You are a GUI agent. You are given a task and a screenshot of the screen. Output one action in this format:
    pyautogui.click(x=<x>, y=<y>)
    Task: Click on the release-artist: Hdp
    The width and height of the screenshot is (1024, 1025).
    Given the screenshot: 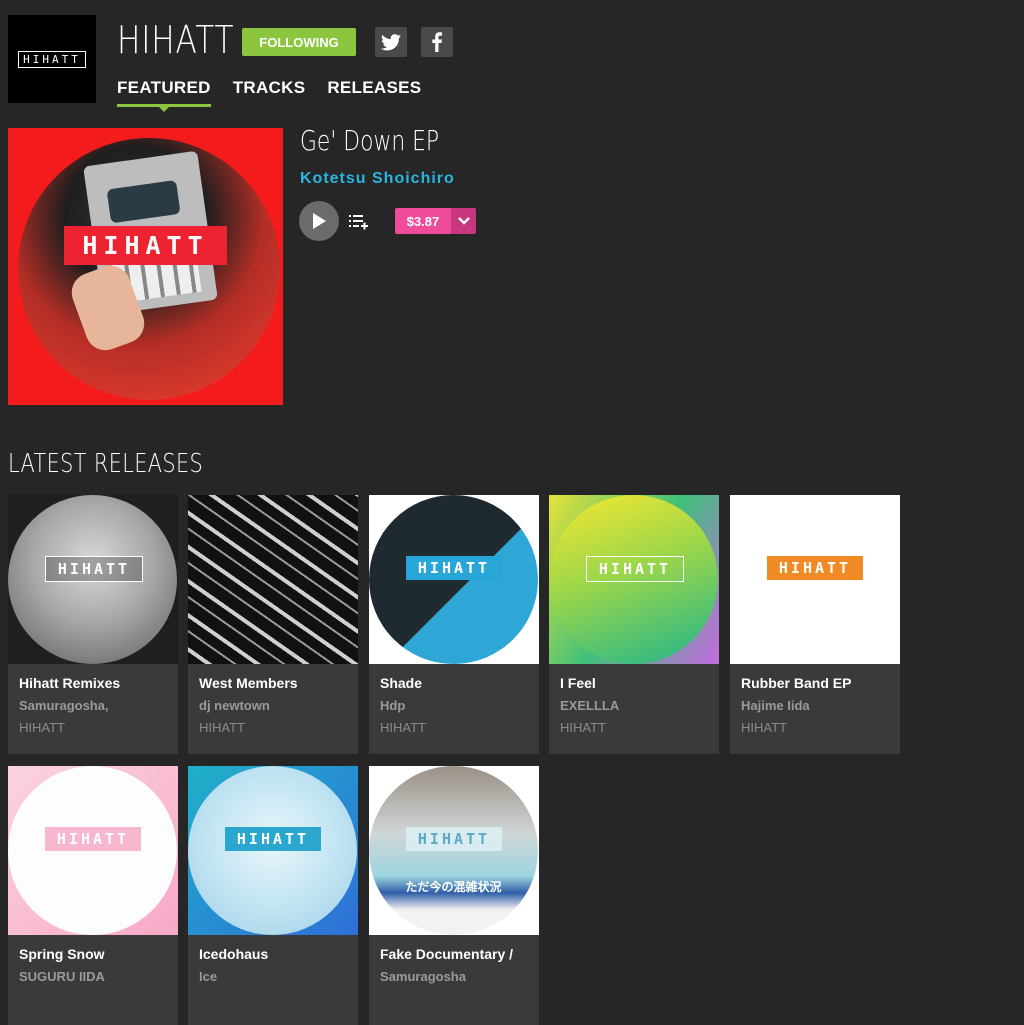 What is the action you would take?
    pyautogui.click(x=454, y=705)
    